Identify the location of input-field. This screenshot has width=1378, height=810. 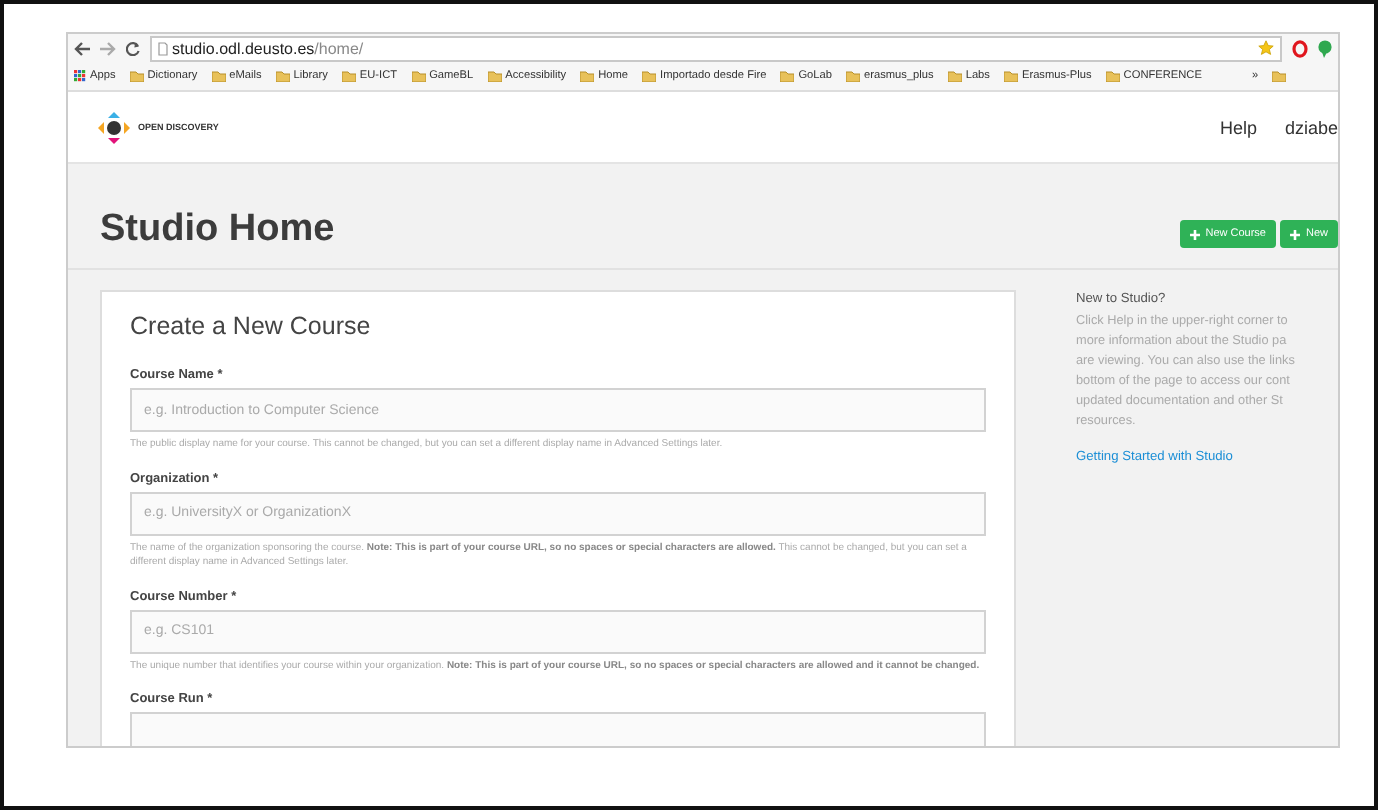
(558, 729).